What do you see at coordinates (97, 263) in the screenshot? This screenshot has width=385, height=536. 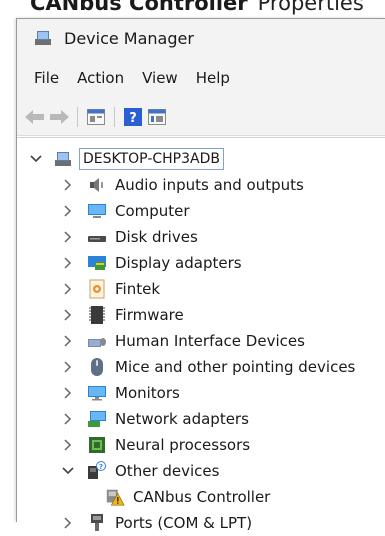 I see `display-adapter-icon` at bounding box center [97, 263].